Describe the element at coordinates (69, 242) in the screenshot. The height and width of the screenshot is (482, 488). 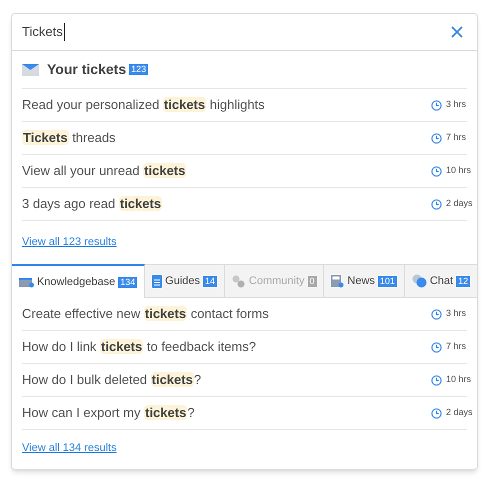
I see `view-all-link: View all 123 results` at that location.